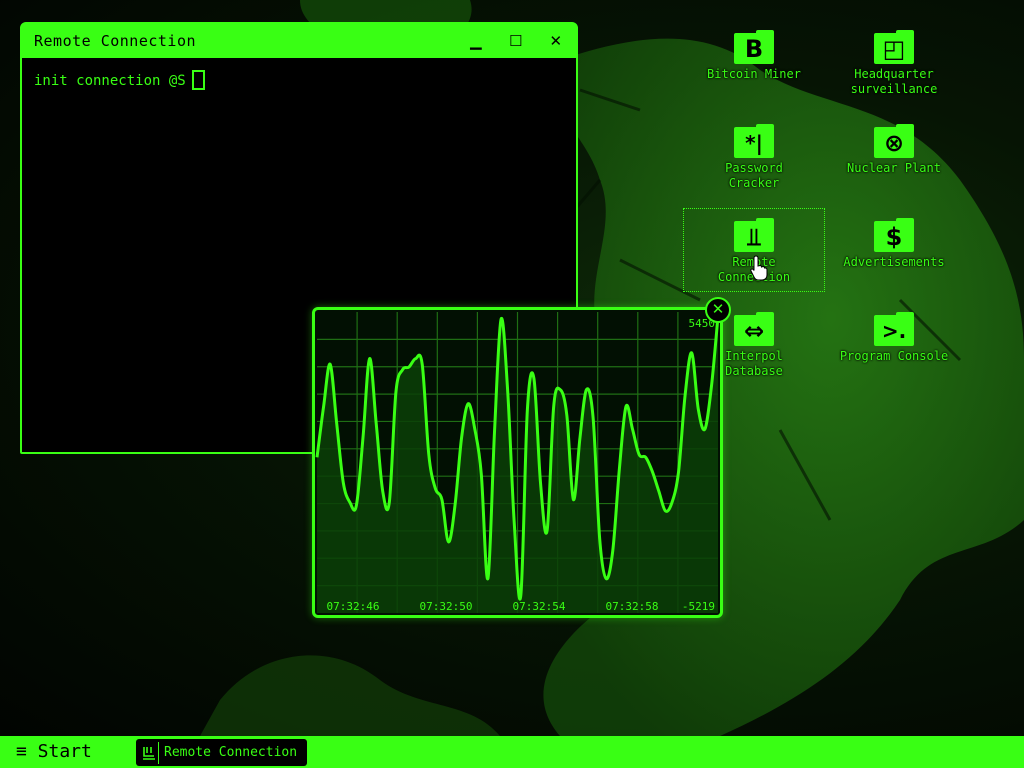  I want to click on minimize-button: ▁, so click(476, 41).